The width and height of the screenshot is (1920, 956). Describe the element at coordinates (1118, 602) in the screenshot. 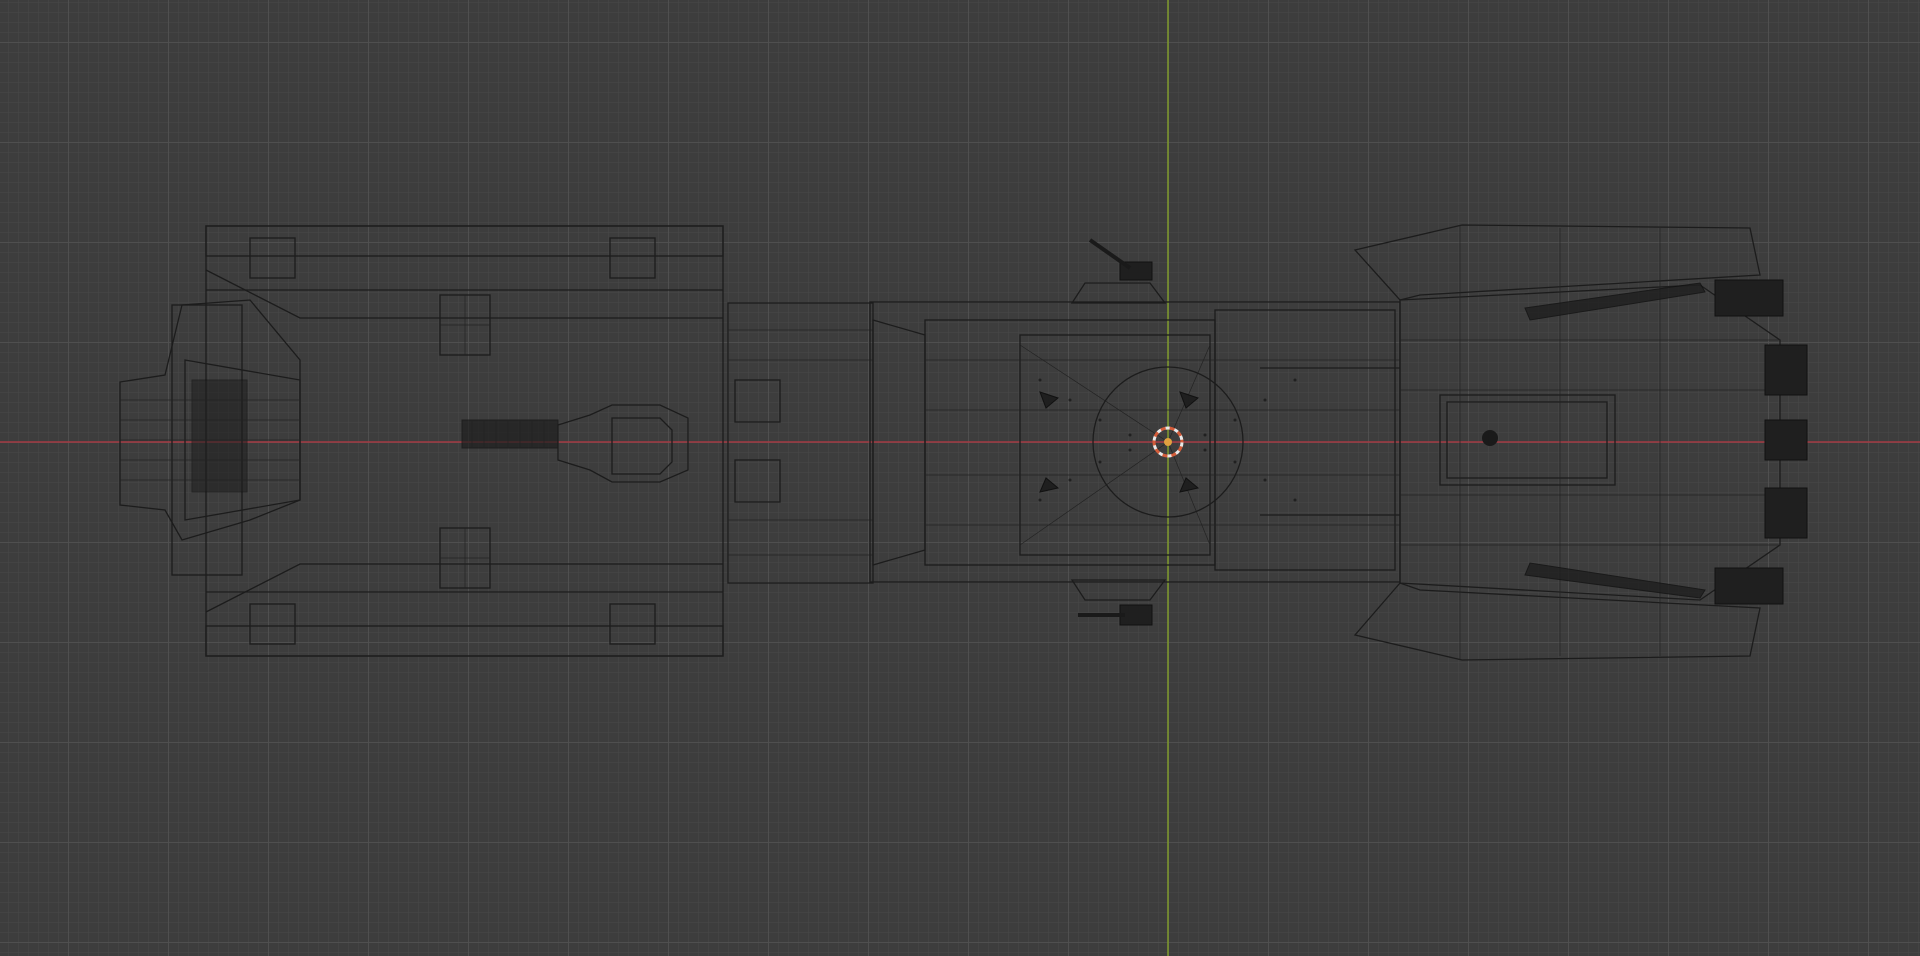

I see `side-turret-bottom` at that location.